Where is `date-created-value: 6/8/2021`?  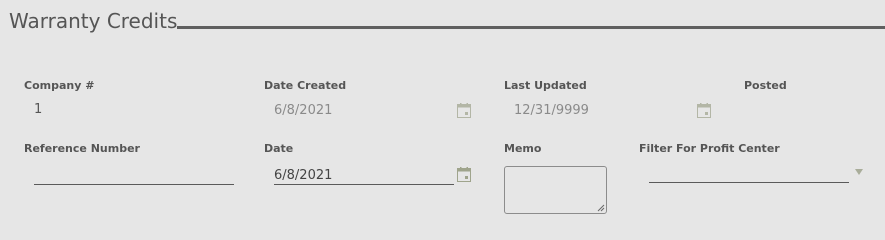 date-created-value: 6/8/2021 is located at coordinates (303, 110).